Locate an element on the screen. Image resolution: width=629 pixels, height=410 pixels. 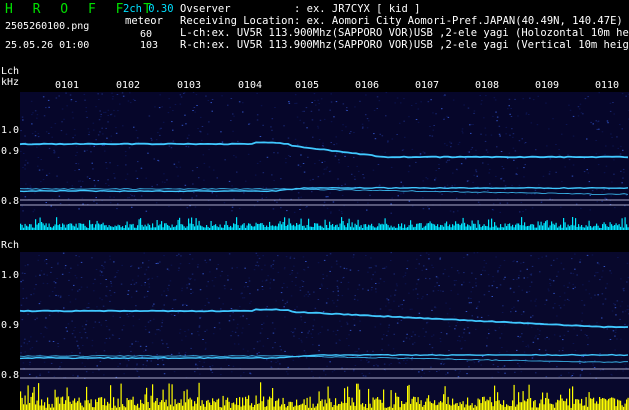
observer-value: : ex. JR7CYX [ kid ] is located at coordinates (357, 9).